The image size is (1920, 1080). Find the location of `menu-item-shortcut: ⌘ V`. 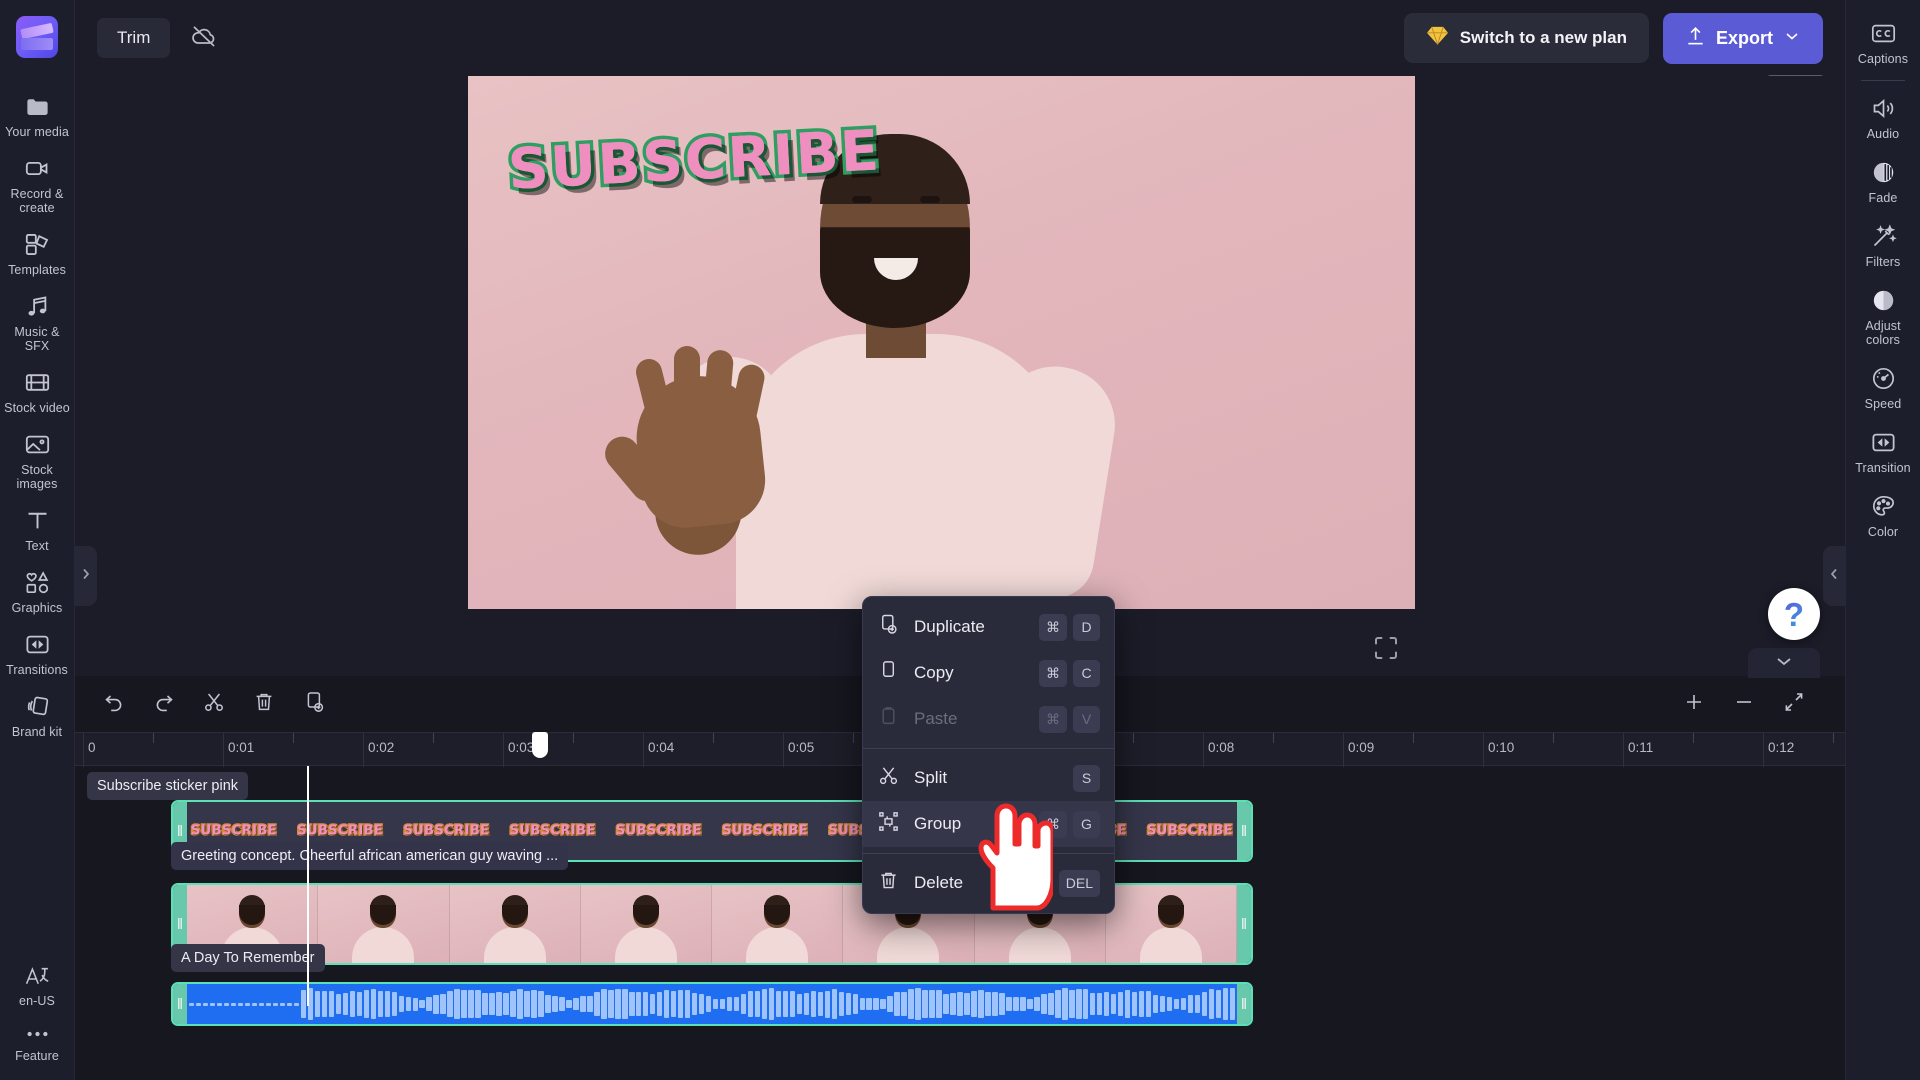

menu-item-shortcut: ⌘ V is located at coordinates (1069, 719).